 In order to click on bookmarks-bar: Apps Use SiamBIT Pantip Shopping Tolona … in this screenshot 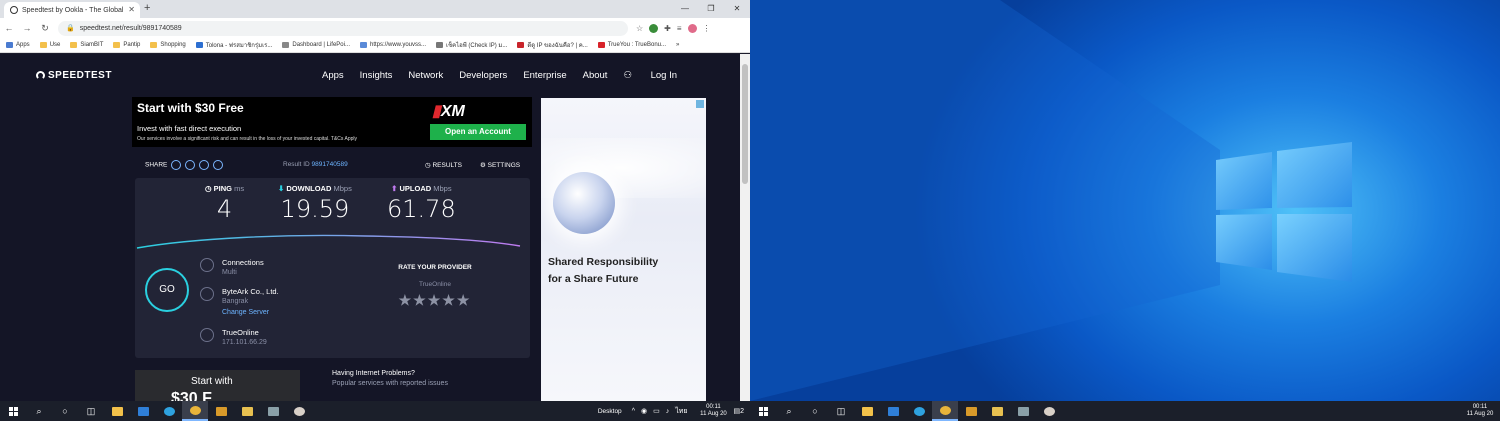, I will do `click(375, 45)`.